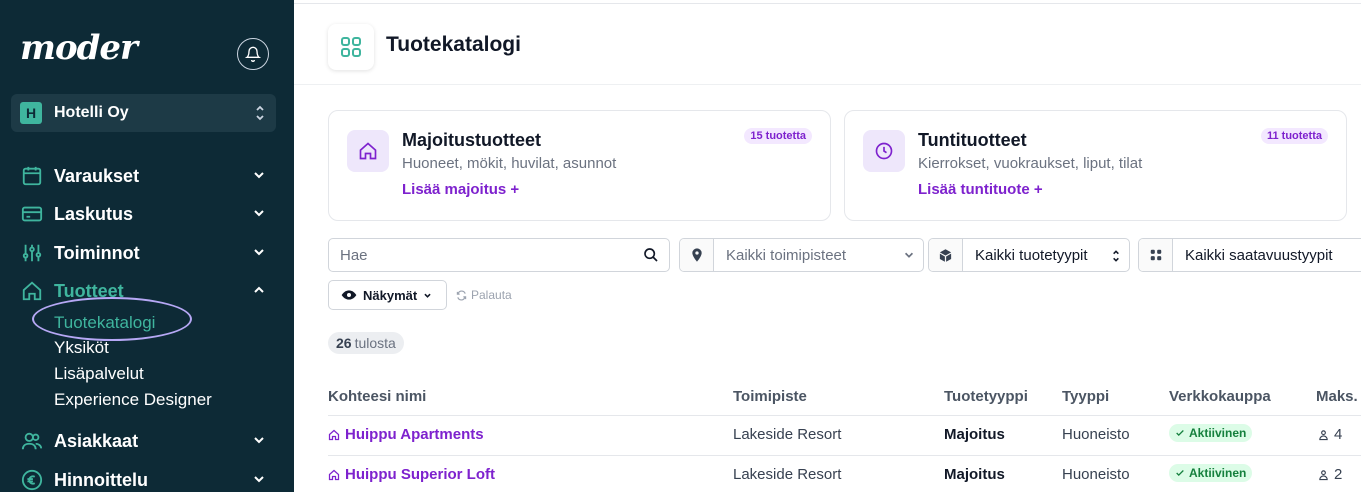  I want to click on views-dropdown: Näkymät, so click(387, 295).